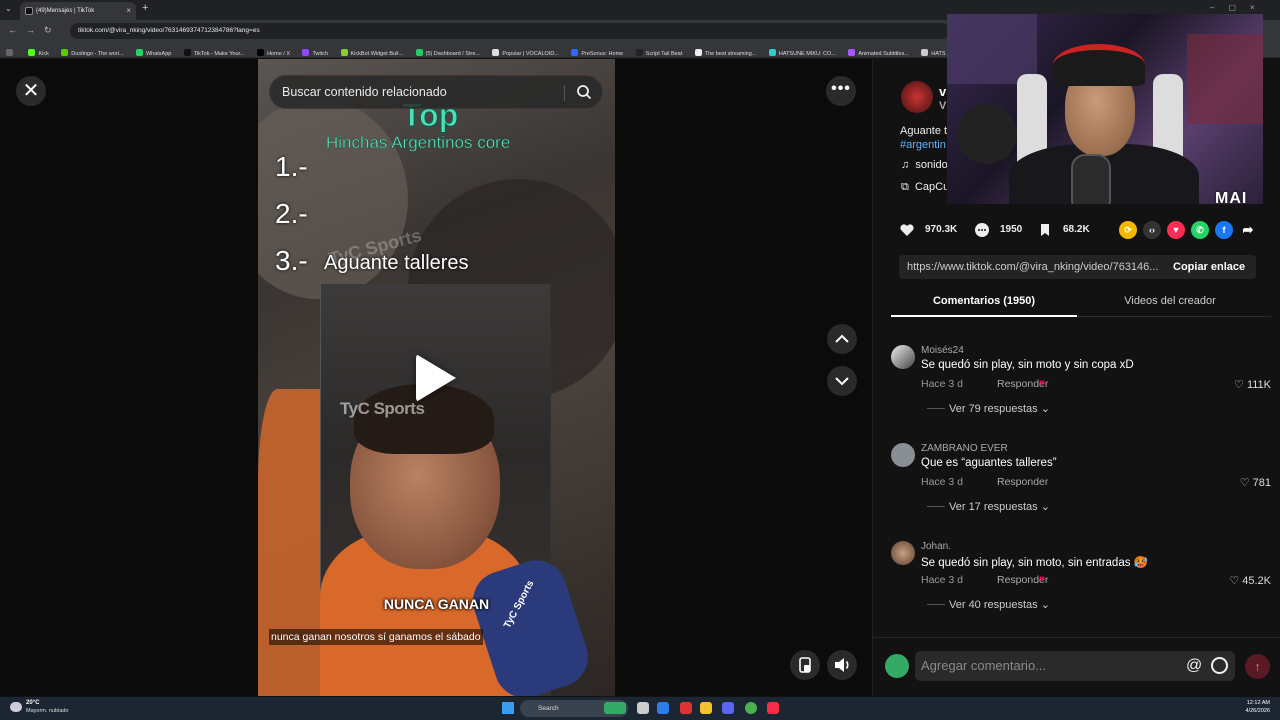 The image size is (1280, 720). What do you see at coordinates (48, 30) in the screenshot?
I see `reload-icon: ↻` at bounding box center [48, 30].